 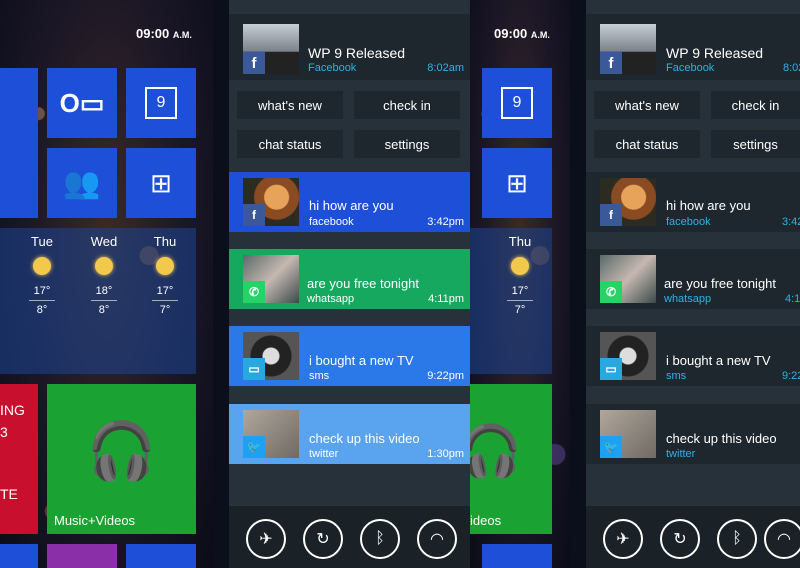 I want to click on weather-day: Wed 18° 8°, so click(x=104, y=275).